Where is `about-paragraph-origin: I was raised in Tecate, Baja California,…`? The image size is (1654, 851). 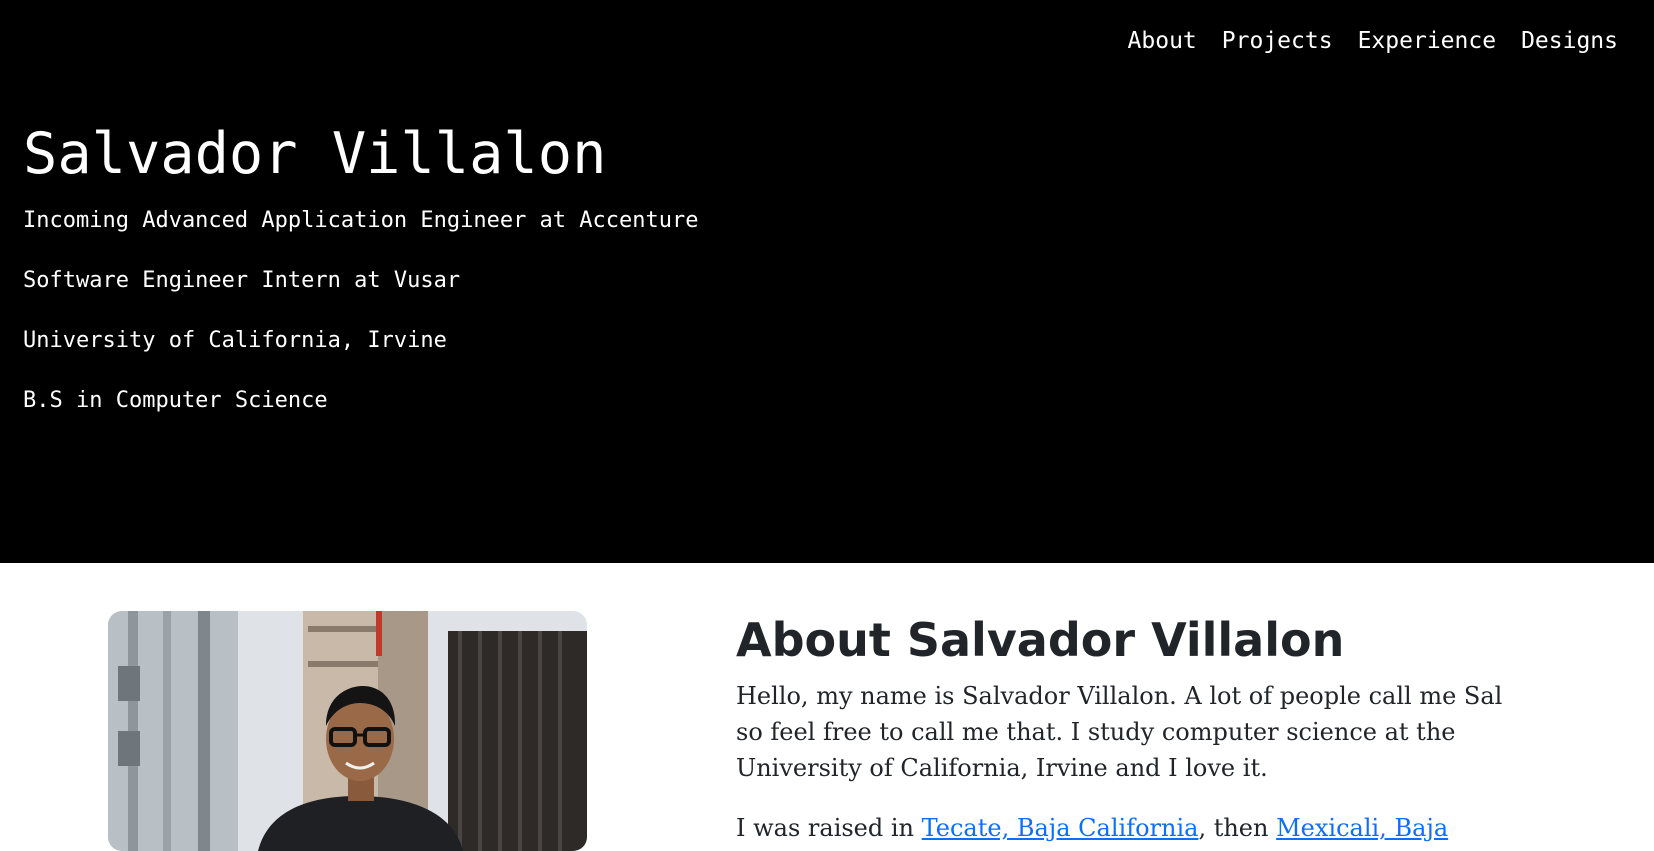
about-paragraph-origin: I was raised in Tecate, Baja California,… is located at coordinates (1131, 828).